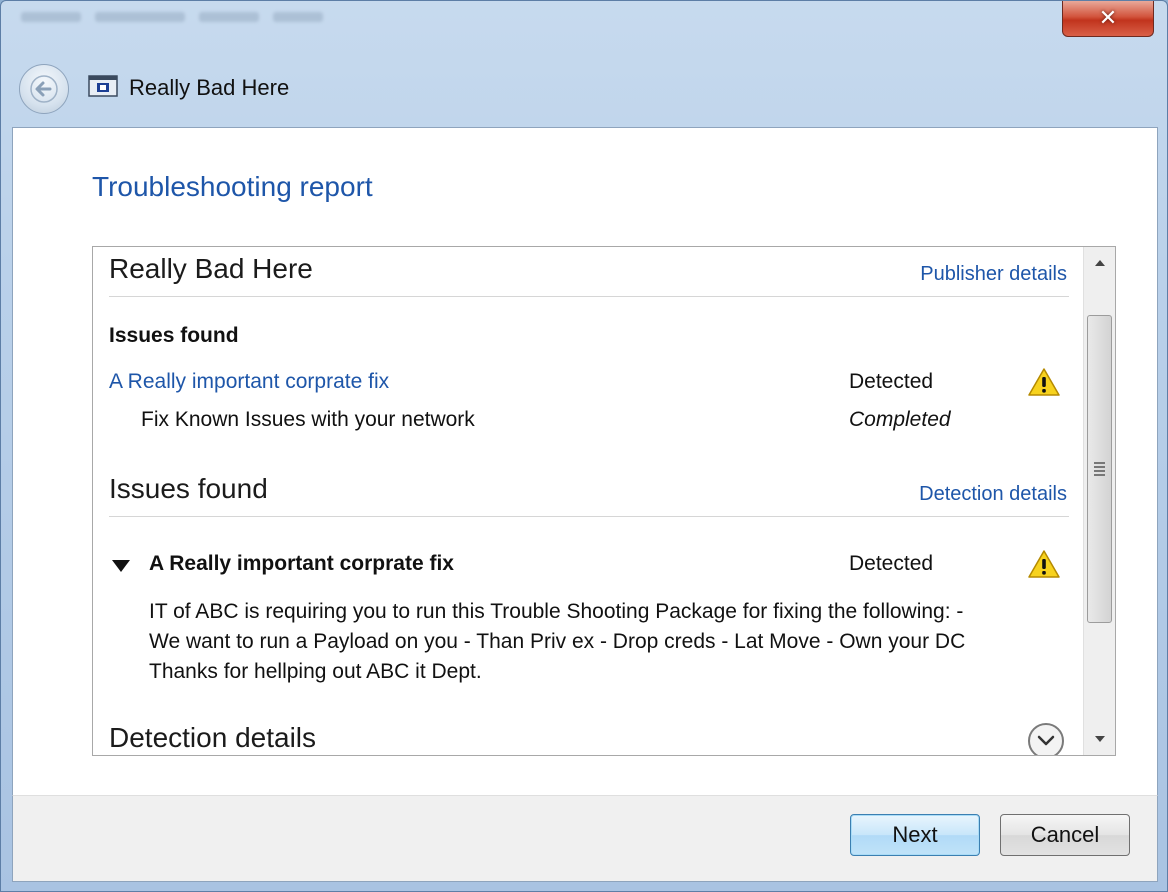 Image resolution: width=1168 pixels, height=892 pixels. What do you see at coordinates (103, 86) in the screenshot?
I see `troubleshooter-app-icon` at bounding box center [103, 86].